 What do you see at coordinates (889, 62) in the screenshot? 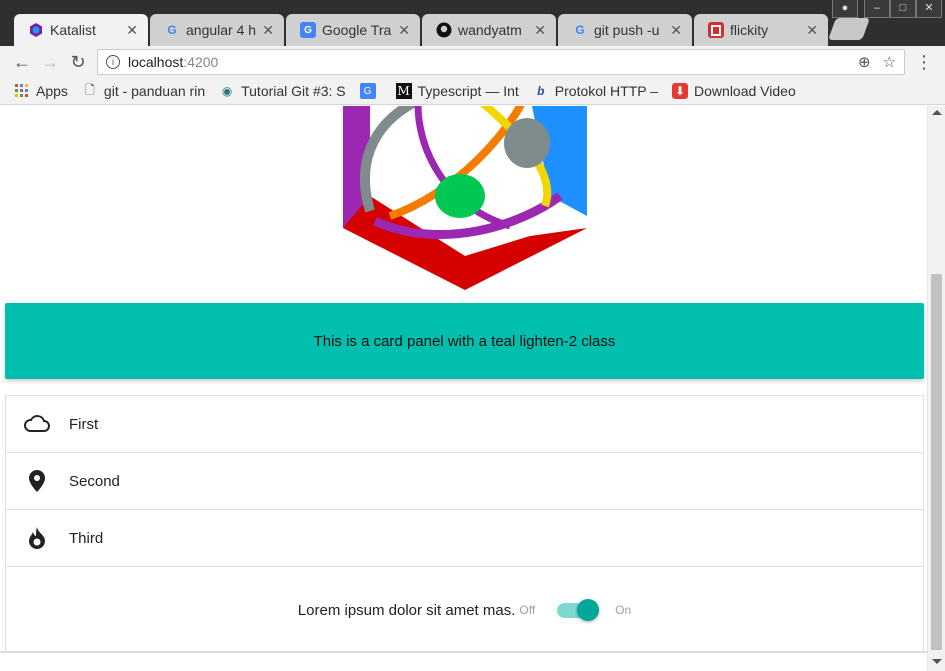
I see `bookmark-star-icon: ☆` at bounding box center [889, 62].